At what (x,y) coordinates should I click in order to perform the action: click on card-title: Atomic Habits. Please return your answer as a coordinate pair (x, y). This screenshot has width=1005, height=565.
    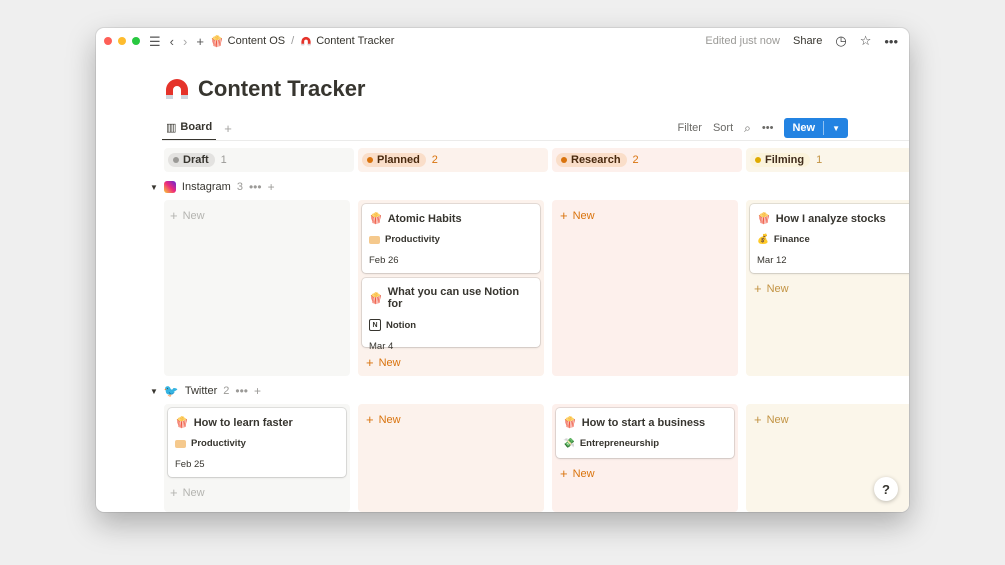
    Looking at the image, I should click on (424, 218).